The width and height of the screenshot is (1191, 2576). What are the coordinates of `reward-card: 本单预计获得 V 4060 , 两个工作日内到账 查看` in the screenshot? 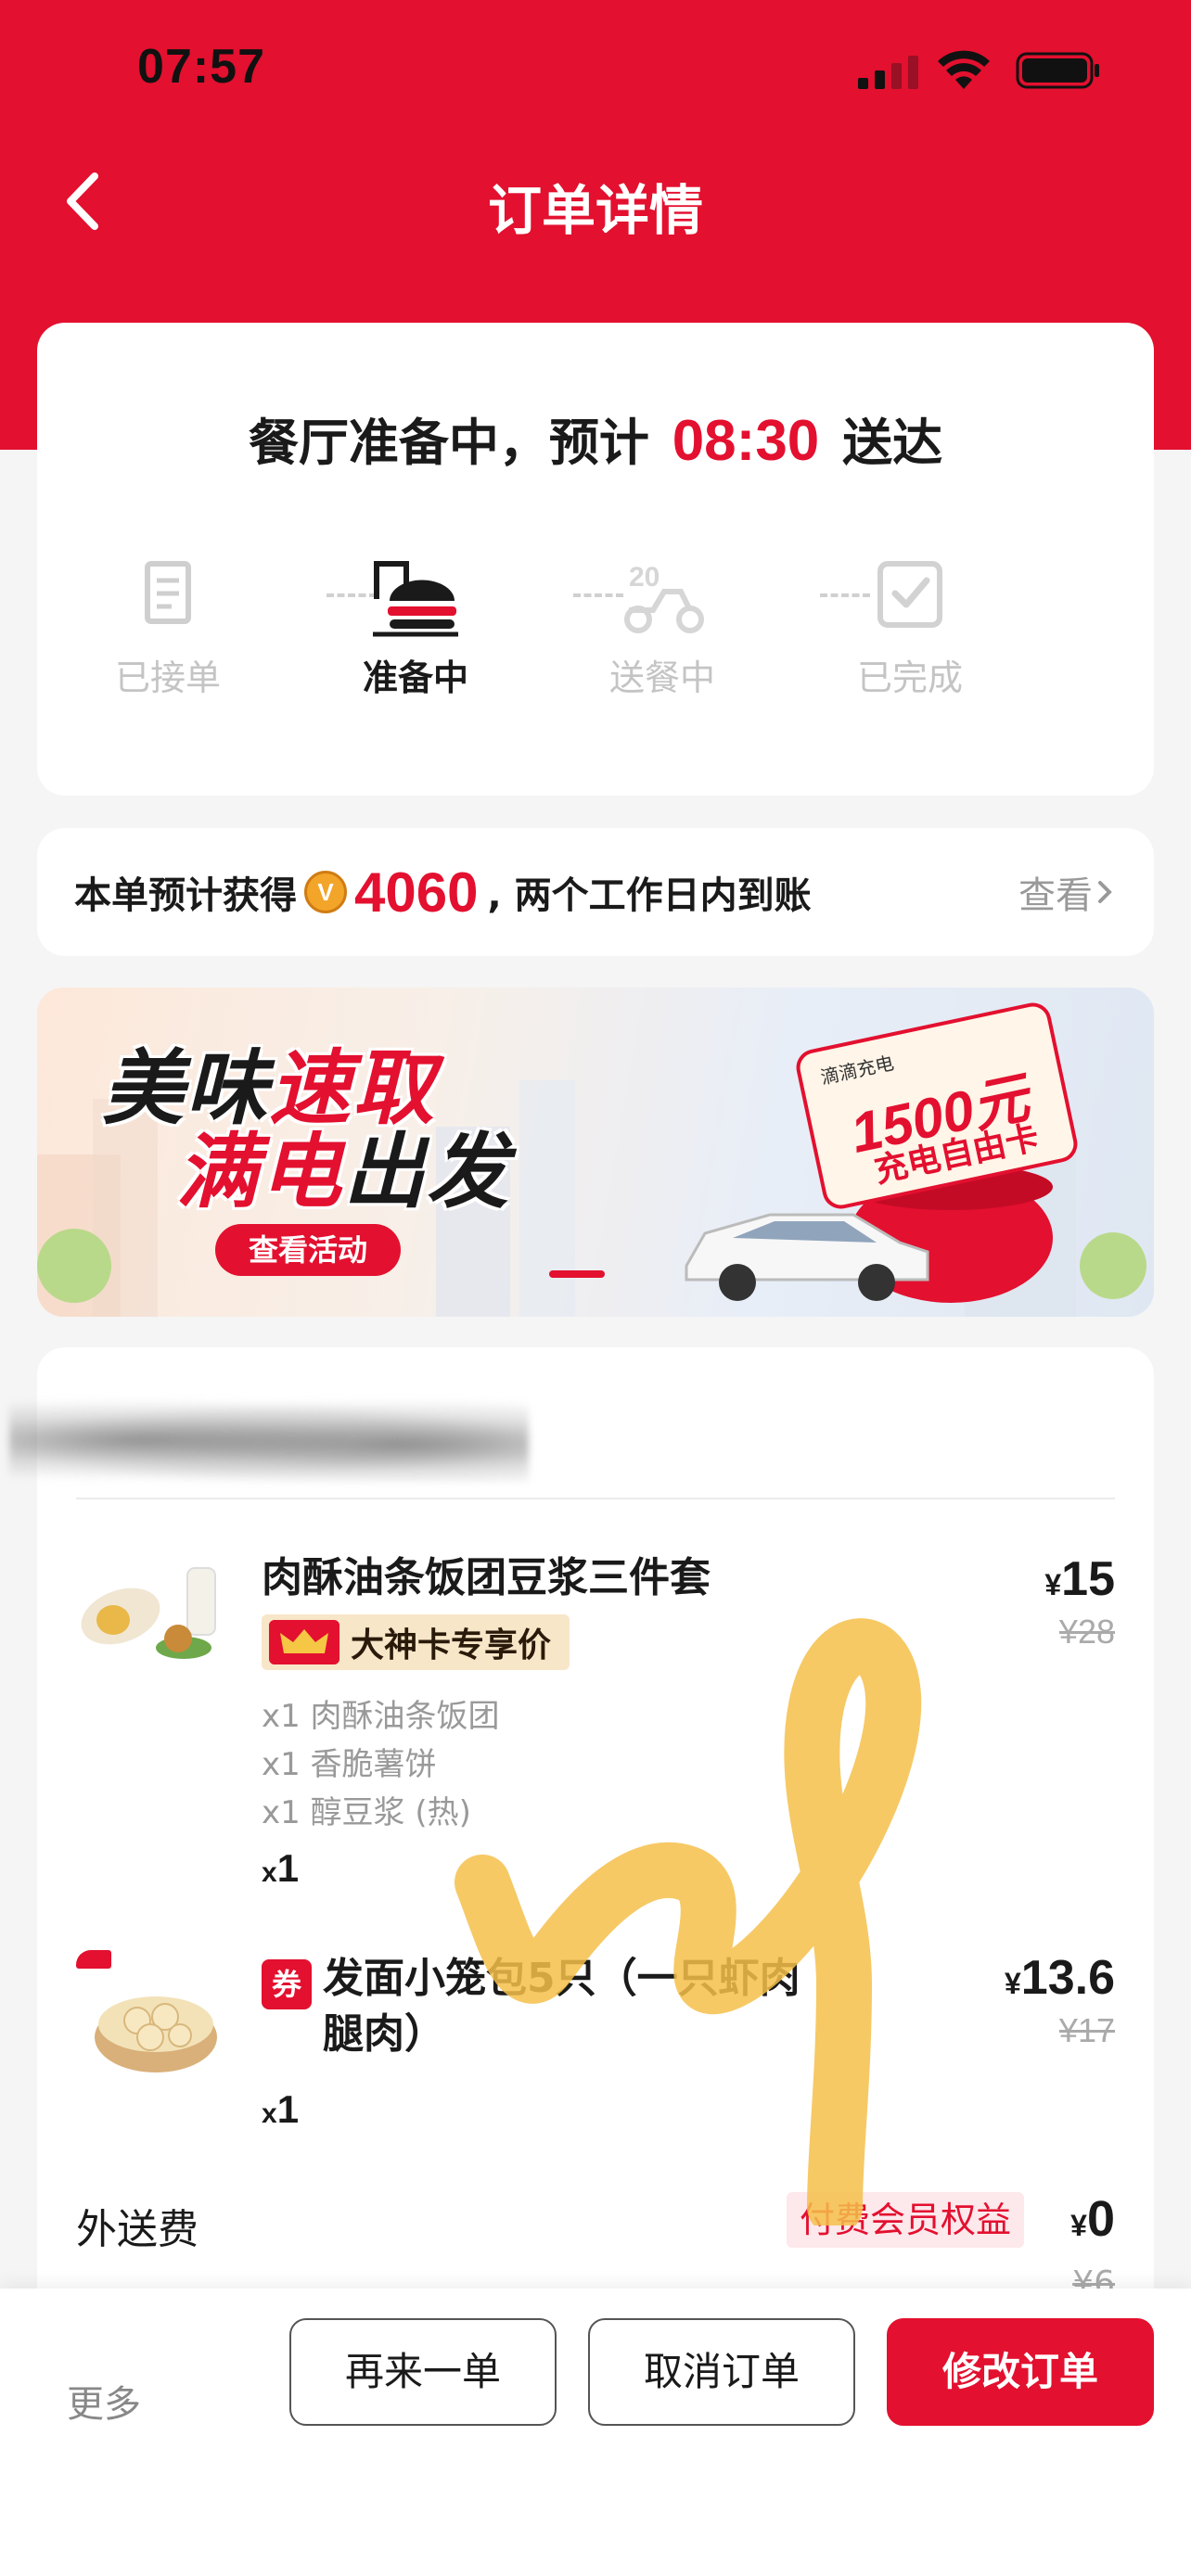 It's located at (595, 892).